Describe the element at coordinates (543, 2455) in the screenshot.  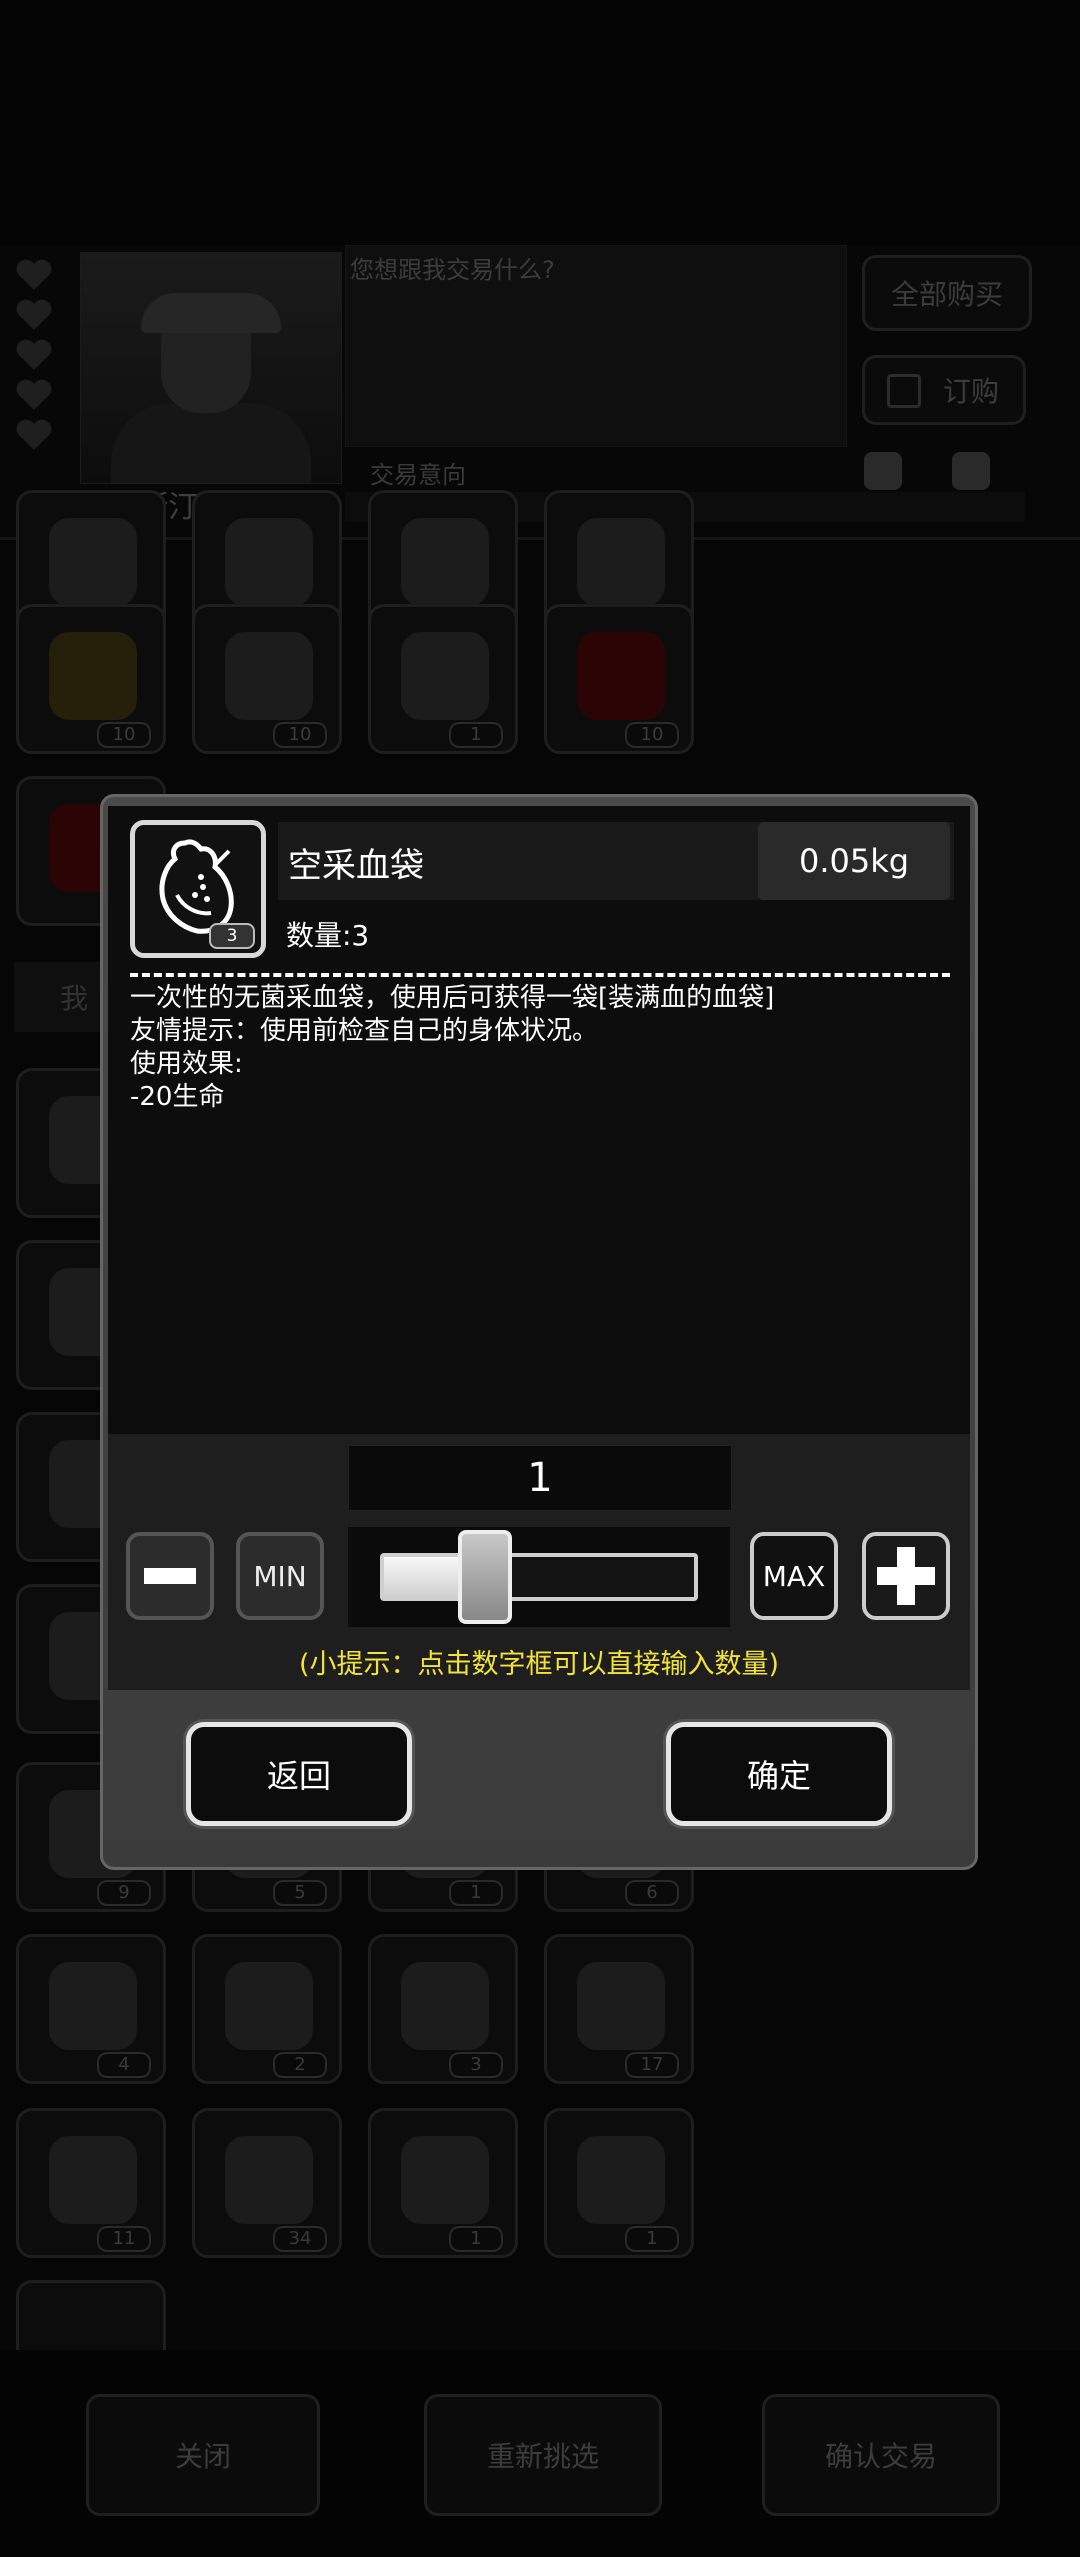
I see `reselect-button: 重新挑选` at that location.